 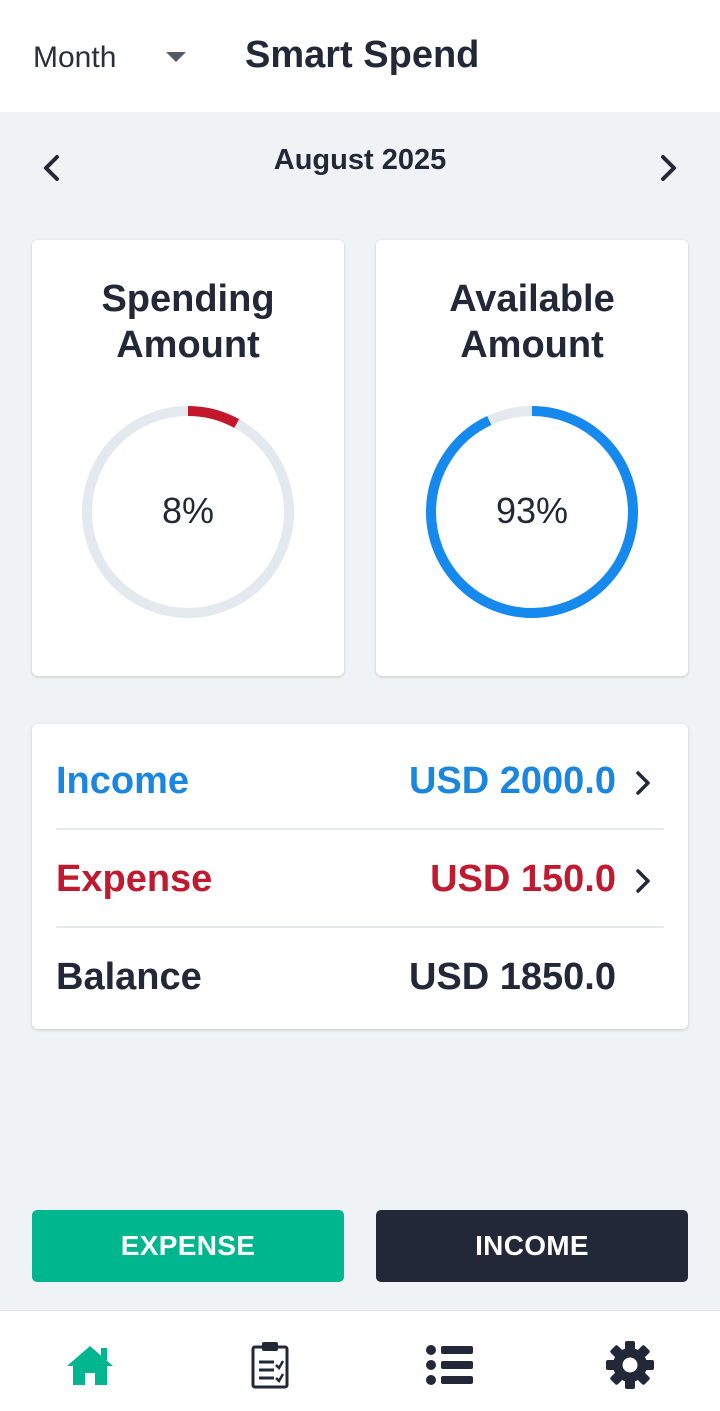 I want to click on income-label: Income, so click(x=123, y=780).